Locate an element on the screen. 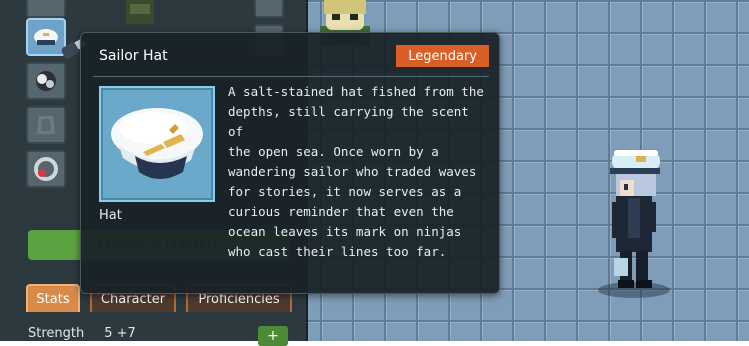 This screenshot has width=749, height=346. tooltip-divider is located at coordinates (291, 76).